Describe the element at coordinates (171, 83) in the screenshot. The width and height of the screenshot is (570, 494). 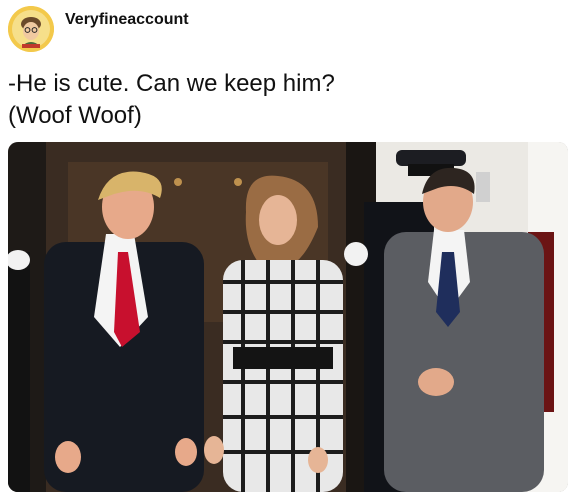
I see `caption-line-1: -He is cute. Can we keep him?` at that location.